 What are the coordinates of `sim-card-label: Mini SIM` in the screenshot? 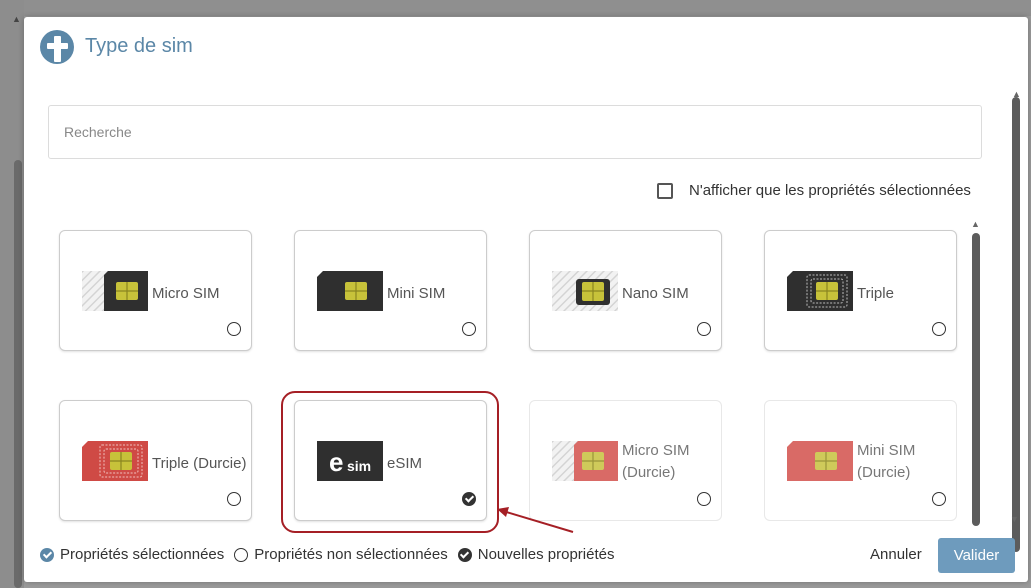 It's located at (416, 293).